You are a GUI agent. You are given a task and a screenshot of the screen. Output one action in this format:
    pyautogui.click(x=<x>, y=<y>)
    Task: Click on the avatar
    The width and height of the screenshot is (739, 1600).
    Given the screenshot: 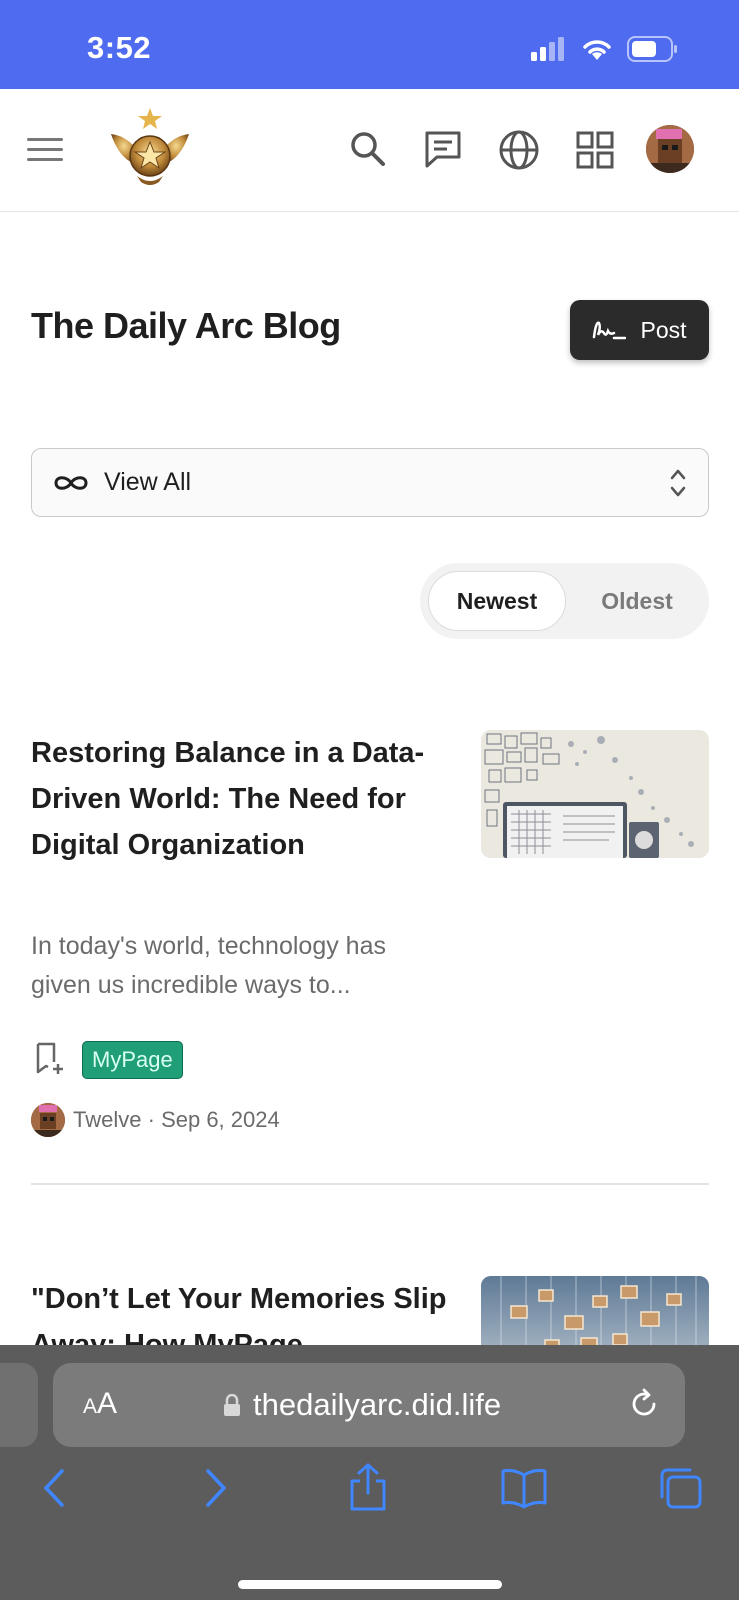 What is the action you would take?
    pyautogui.click(x=670, y=149)
    